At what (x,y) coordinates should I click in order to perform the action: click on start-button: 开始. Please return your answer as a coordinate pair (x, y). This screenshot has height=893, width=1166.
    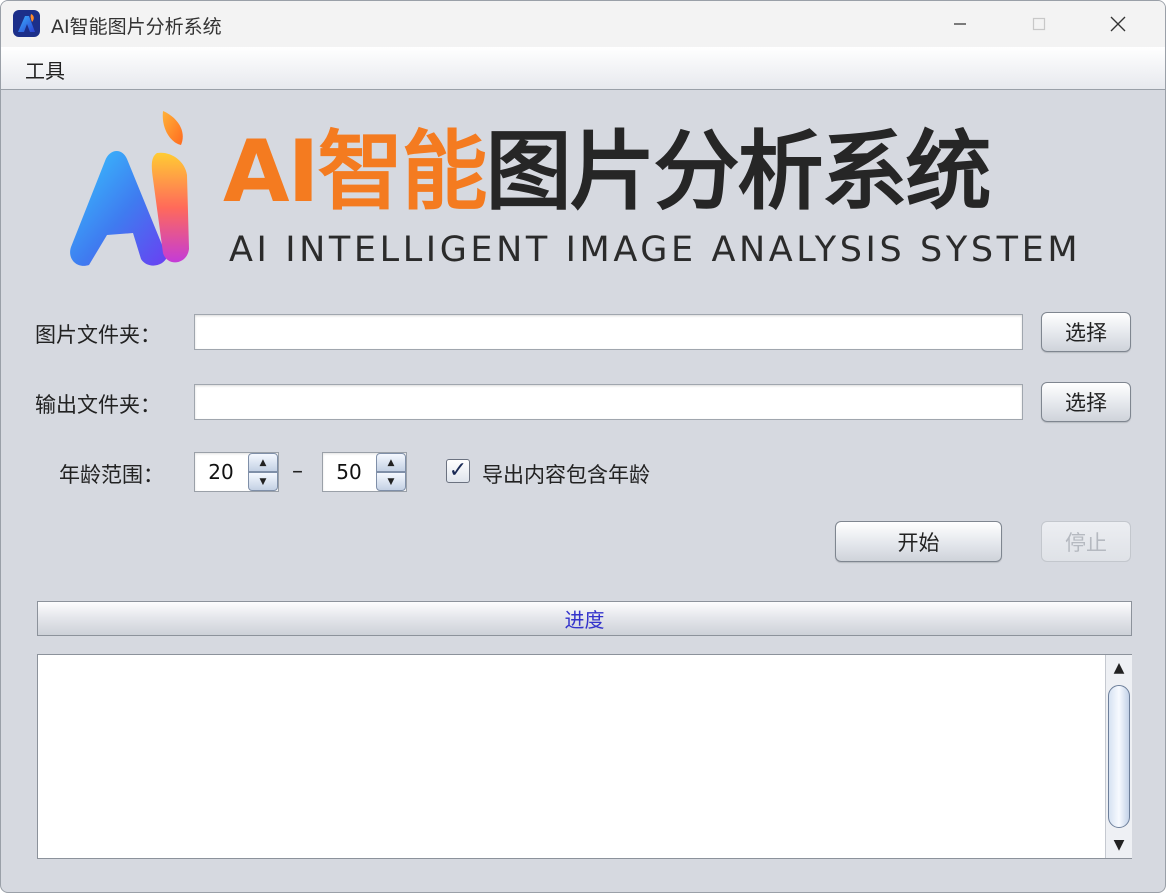
    Looking at the image, I should click on (918, 541).